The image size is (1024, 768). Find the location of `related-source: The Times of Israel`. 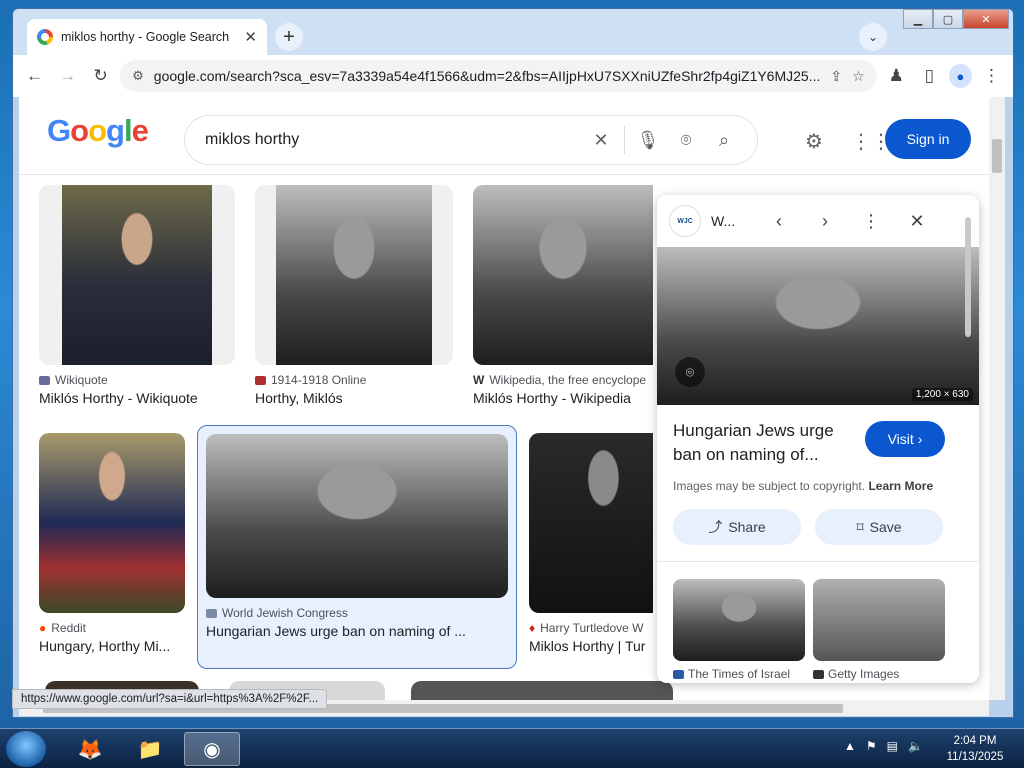

related-source: The Times of Israel is located at coordinates (739, 674).